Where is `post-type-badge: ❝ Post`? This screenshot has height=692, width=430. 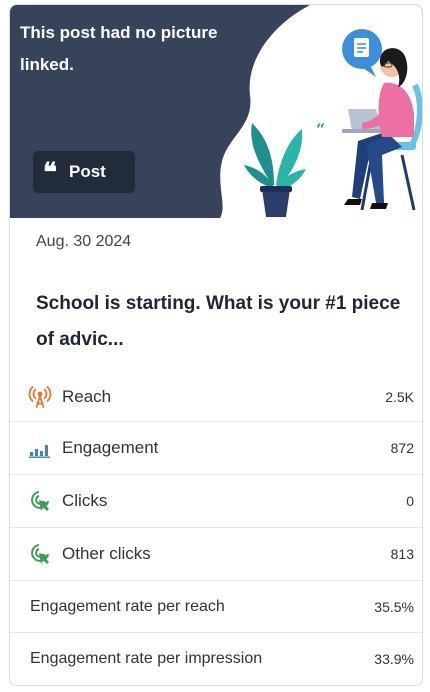
post-type-badge: ❝ Post is located at coordinates (84, 172).